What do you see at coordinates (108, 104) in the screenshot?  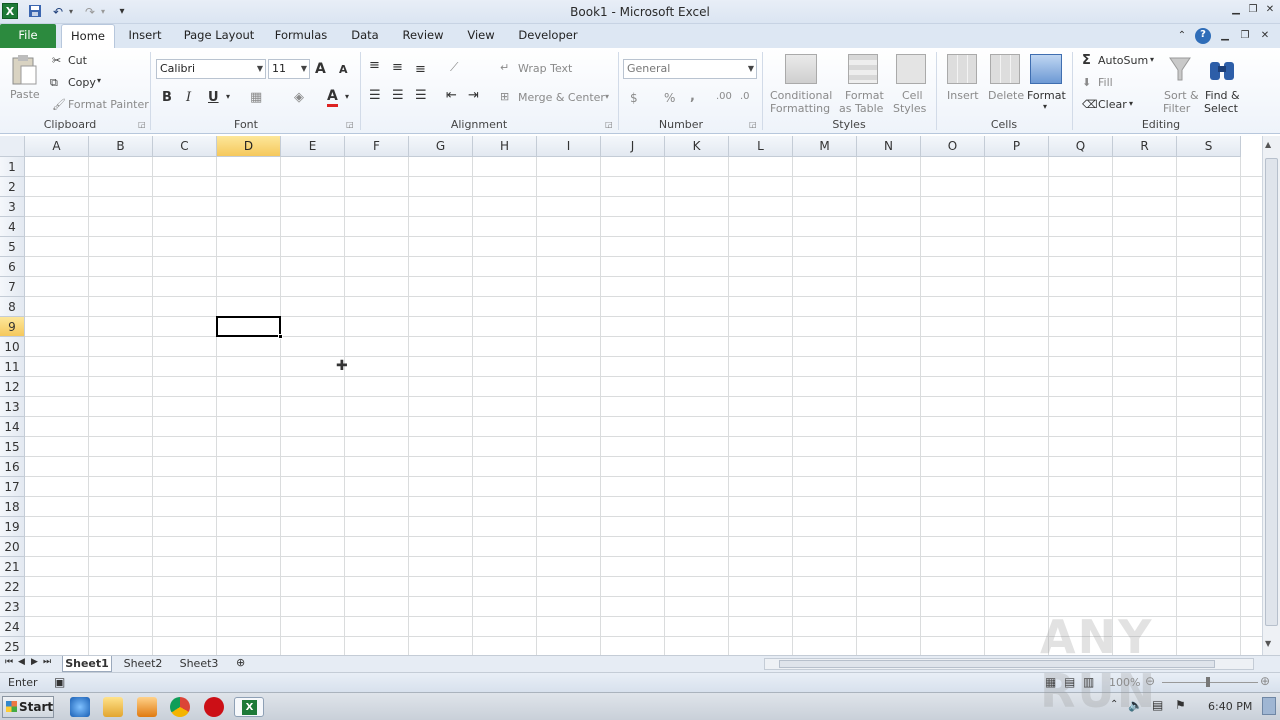 I see `format-painter-button: Format Painter` at bounding box center [108, 104].